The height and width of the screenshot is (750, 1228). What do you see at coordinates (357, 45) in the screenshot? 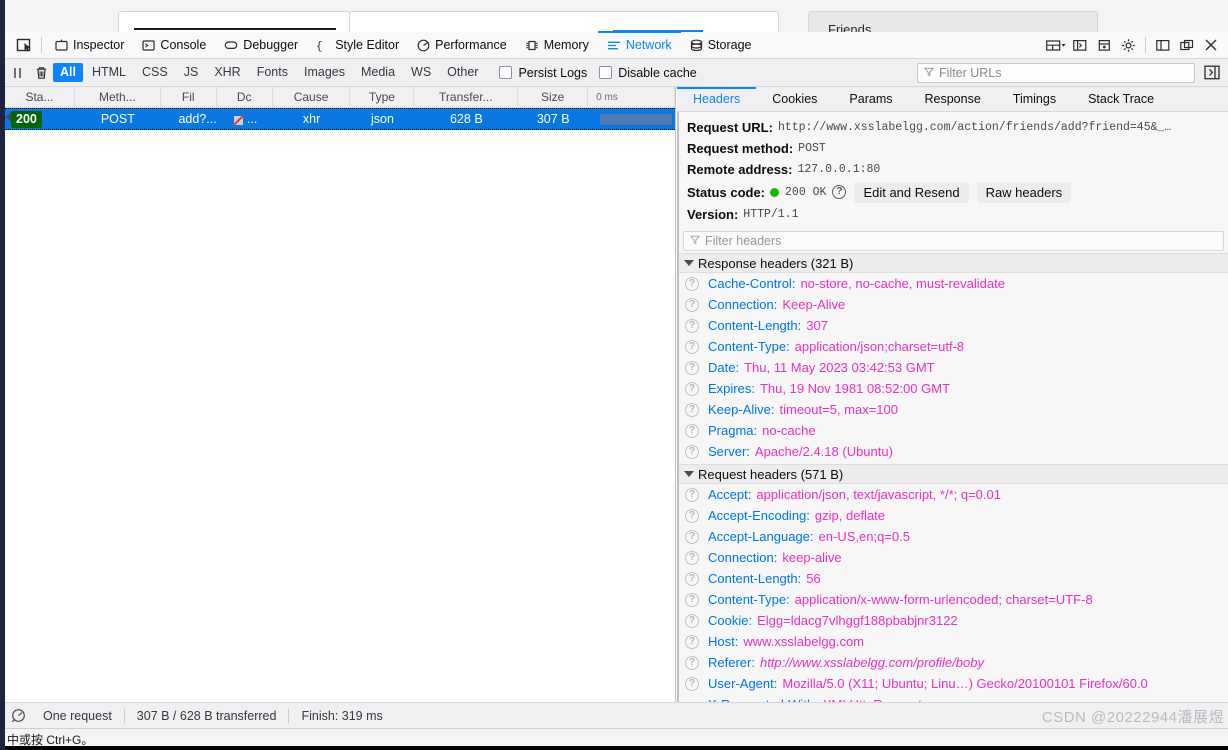
I see `tab-style-editor: { } Style Editor` at bounding box center [357, 45].